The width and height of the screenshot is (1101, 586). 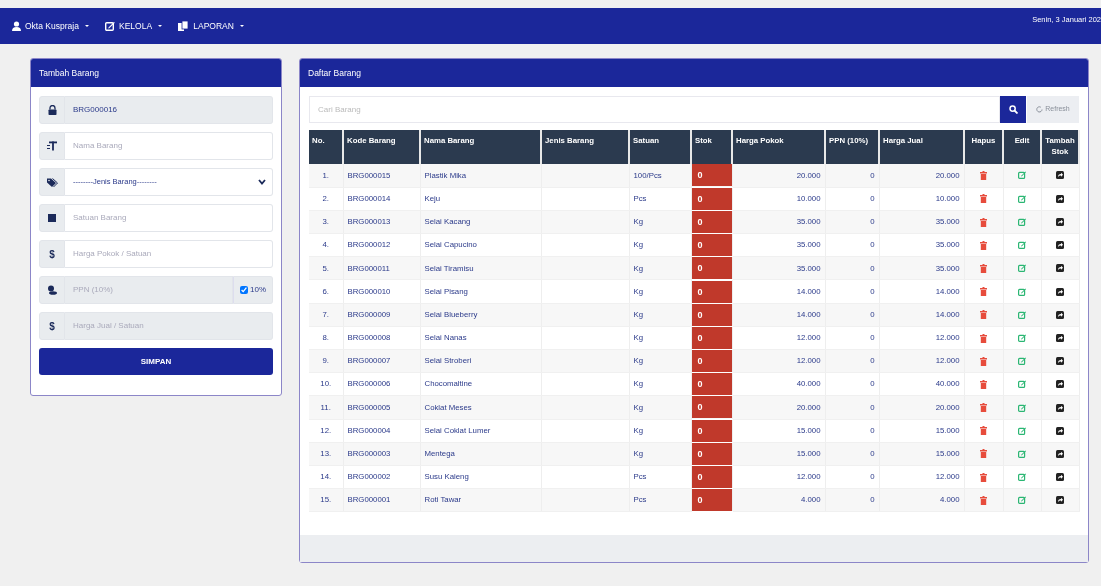 I want to click on card-header: Tambah Barang, so click(x=156, y=73).